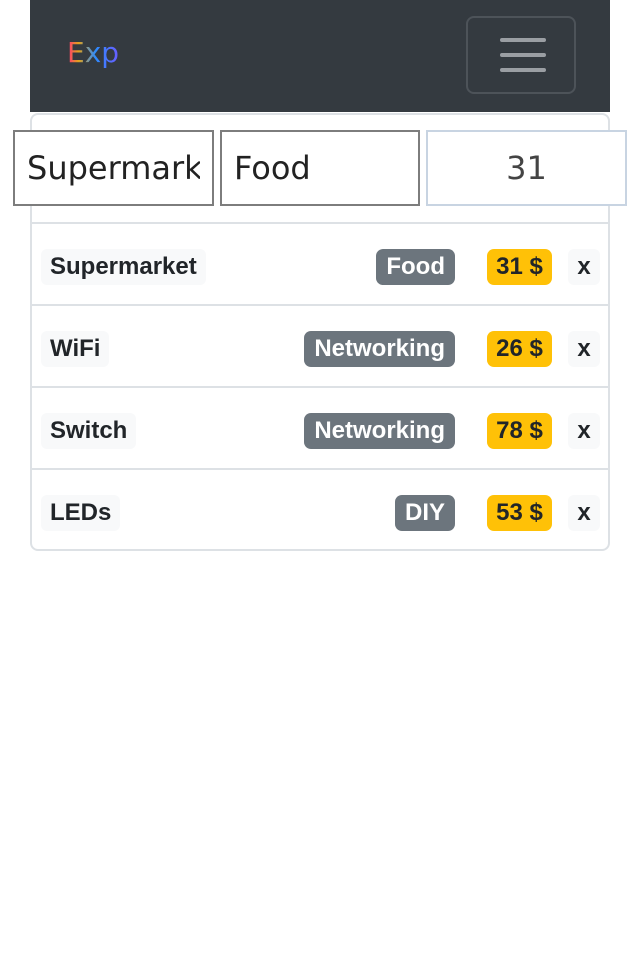  Describe the element at coordinates (113, 168) in the screenshot. I see `expense-name-input` at that location.